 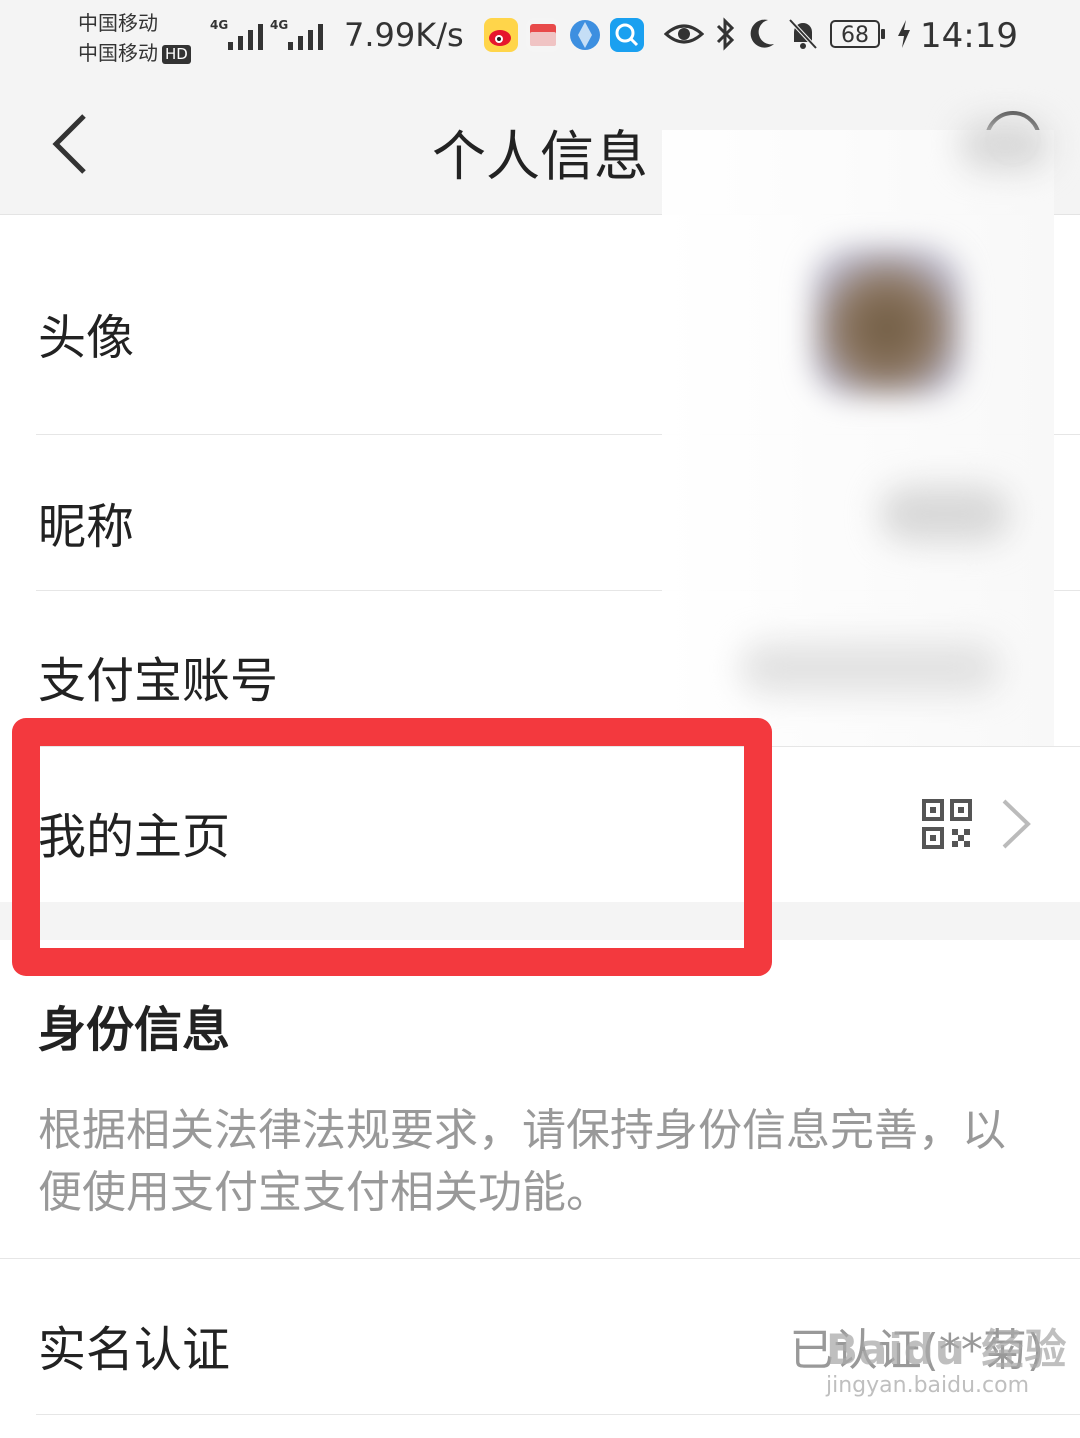 What do you see at coordinates (134, 1350) in the screenshot?
I see `realname-label: 实名认证` at bounding box center [134, 1350].